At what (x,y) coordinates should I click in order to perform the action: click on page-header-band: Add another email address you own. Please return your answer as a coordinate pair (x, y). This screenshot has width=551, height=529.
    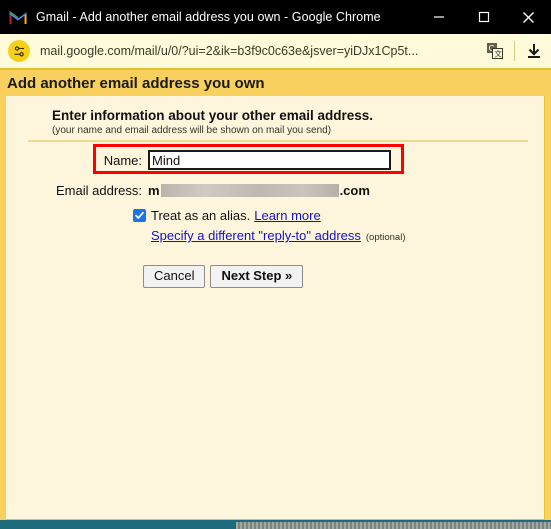
    Looking at the image, I should click on (275, 83).